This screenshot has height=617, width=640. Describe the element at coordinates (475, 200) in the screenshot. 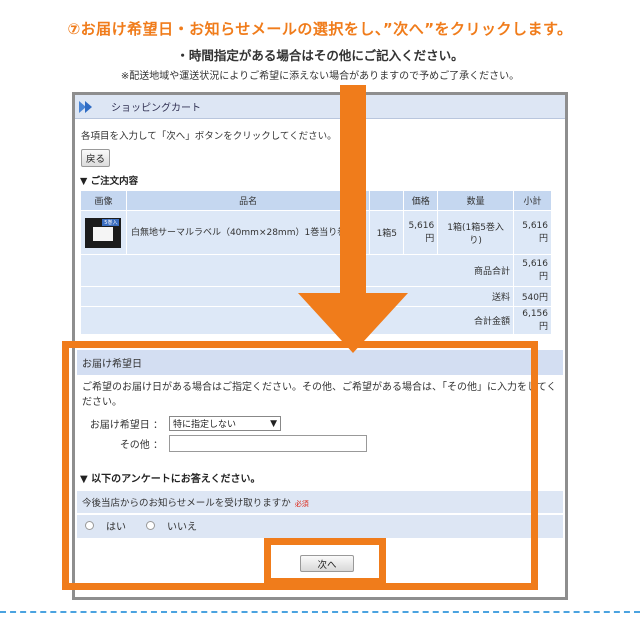

I see `col-quantity: 数量` at that location.